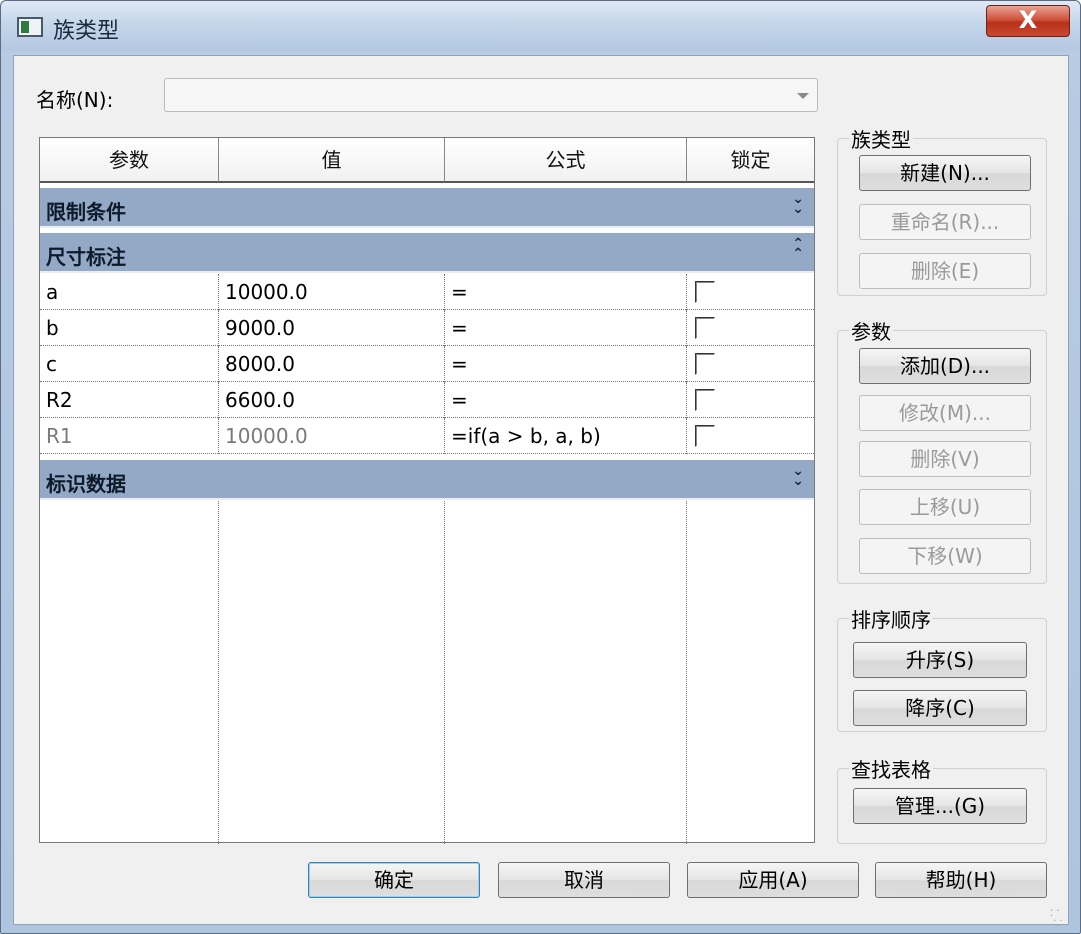  I want to click on sort-ascending-button: 升序(S), so click(940, 660).